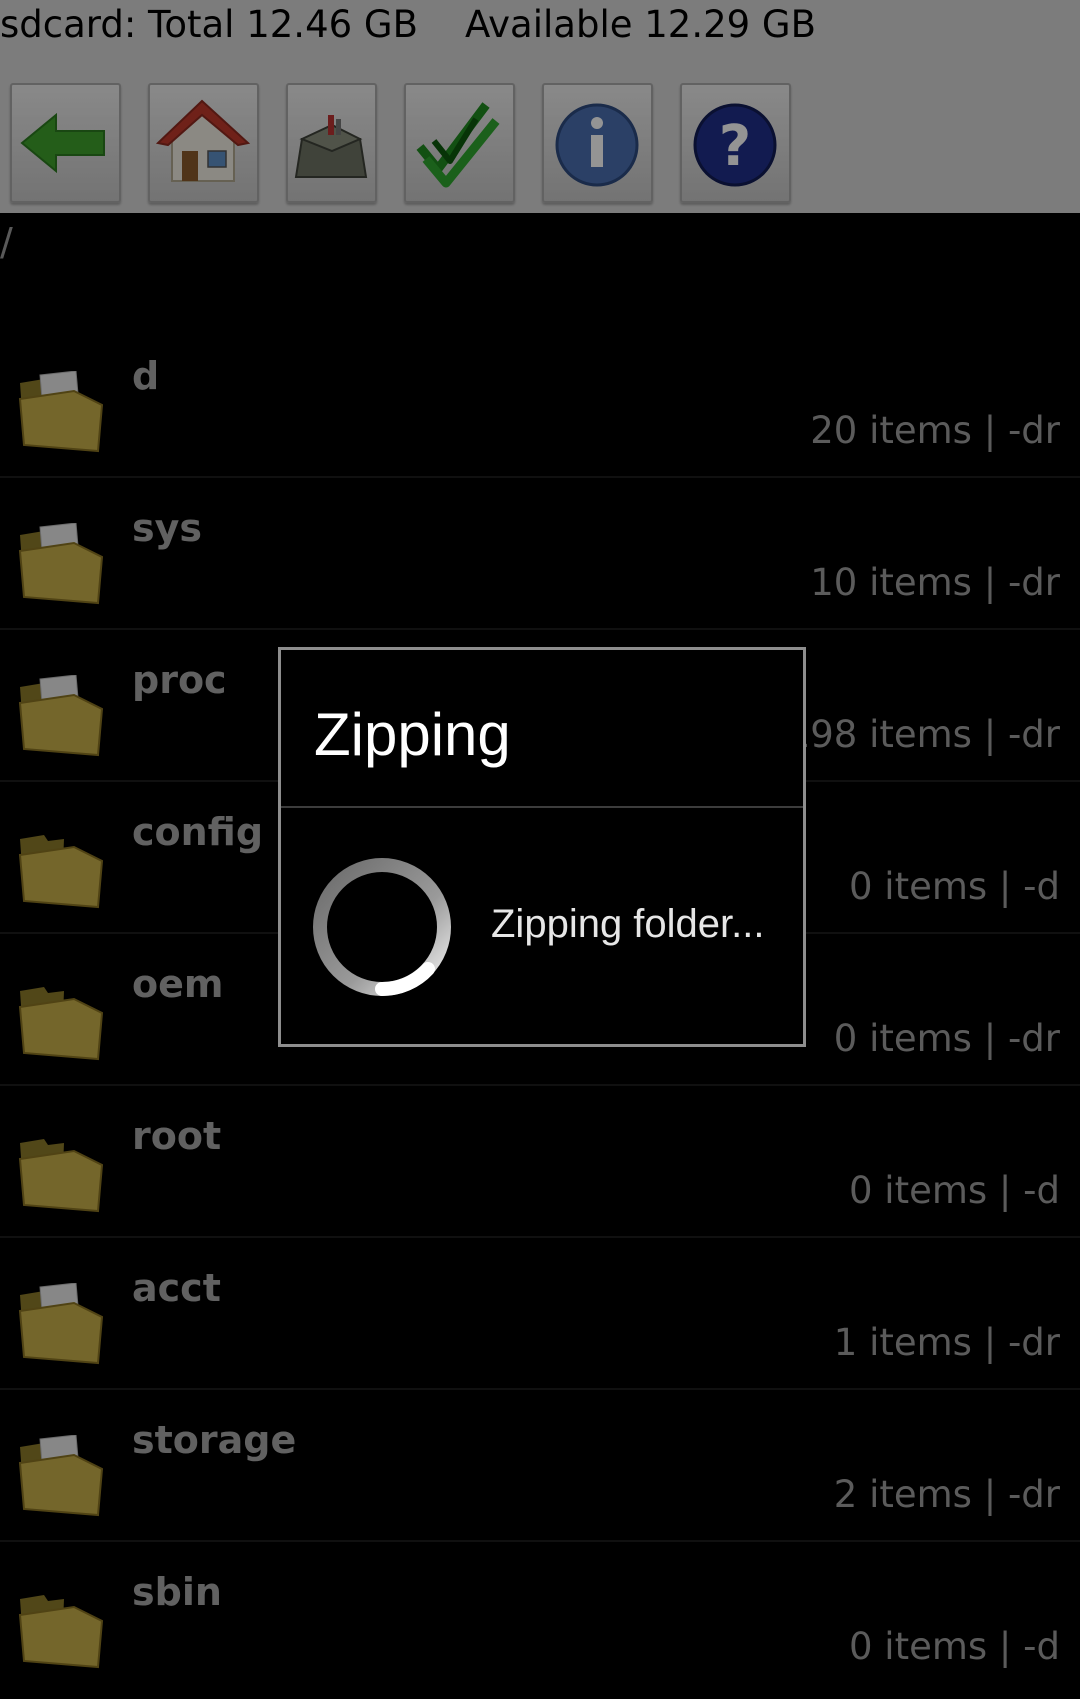  What do you see at coordinates (382, 927) in the screenshot?
I see `spinner-icon` at bounding box center [382, 927].